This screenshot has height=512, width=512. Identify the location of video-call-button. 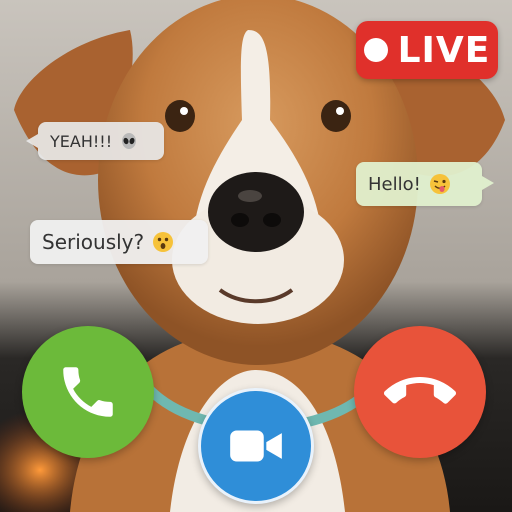
(256, 446).